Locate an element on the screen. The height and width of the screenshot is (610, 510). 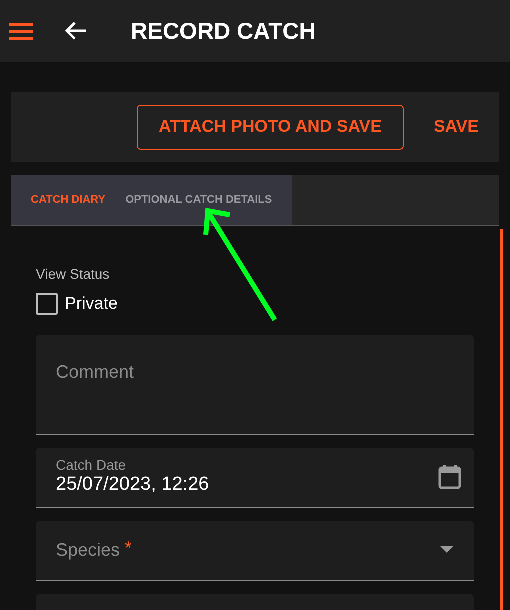
tab: CATCH DIARY is located at coordinates (68, 200).